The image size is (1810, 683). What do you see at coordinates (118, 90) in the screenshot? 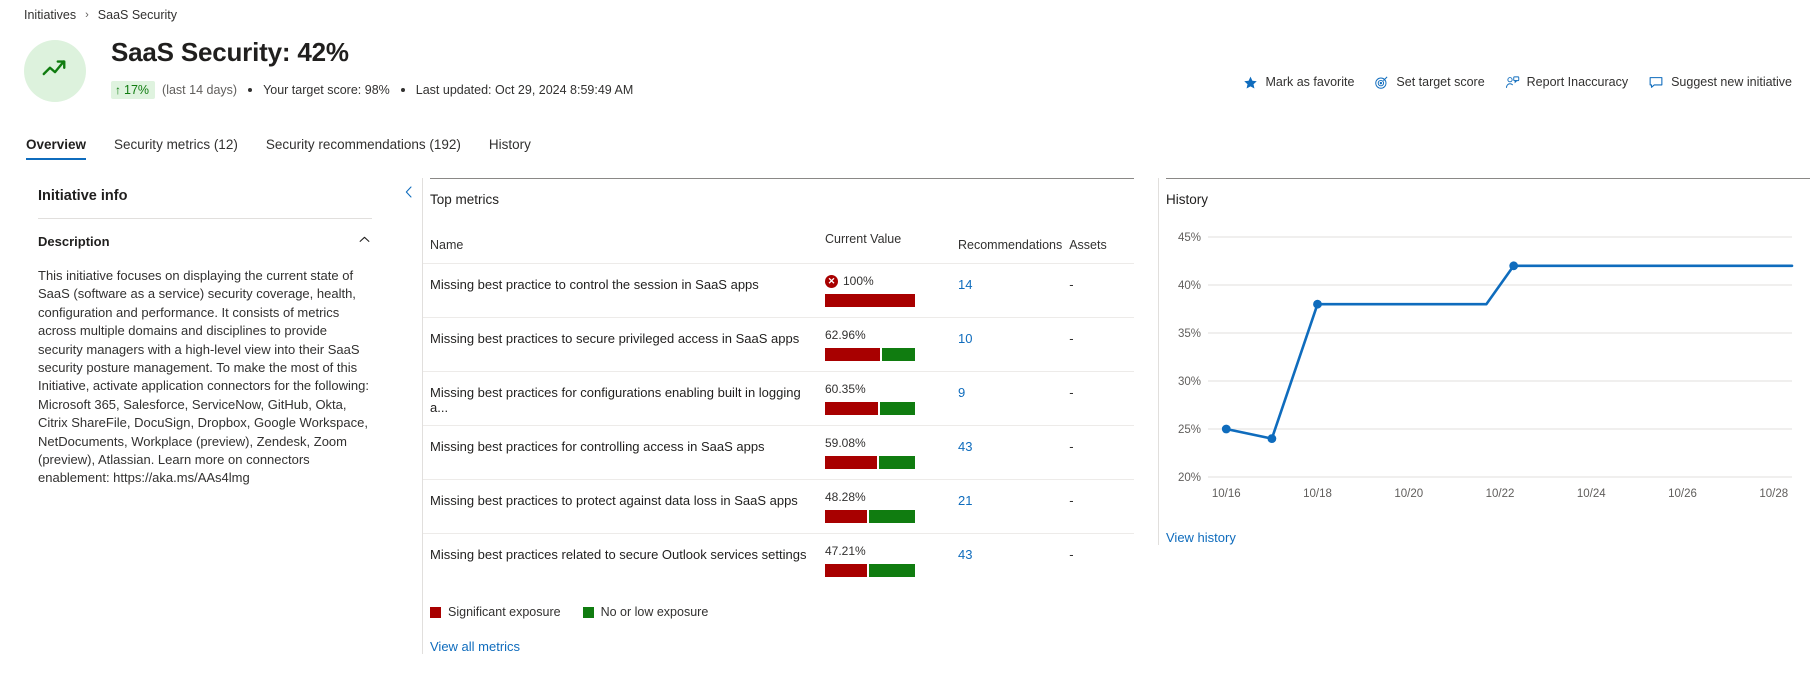
I see `arrow-up-icon: ↑` at bounding box center [118, 90].